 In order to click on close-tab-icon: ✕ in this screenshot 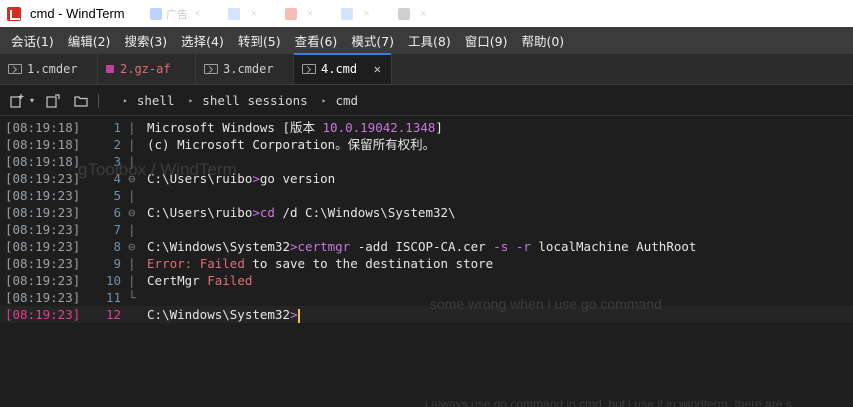, I will do `click(377, 69)`.